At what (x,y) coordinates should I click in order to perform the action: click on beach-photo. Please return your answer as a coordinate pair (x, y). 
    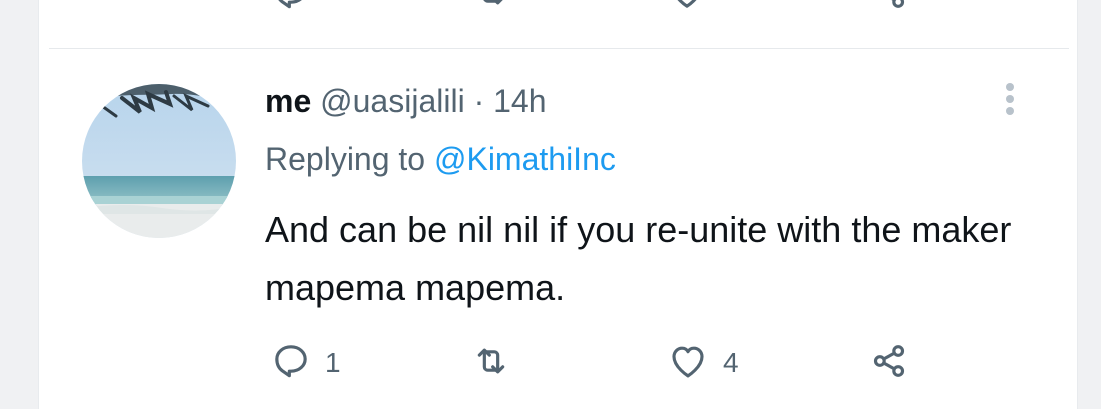
    Looking at the image, I should click on (159, 161).